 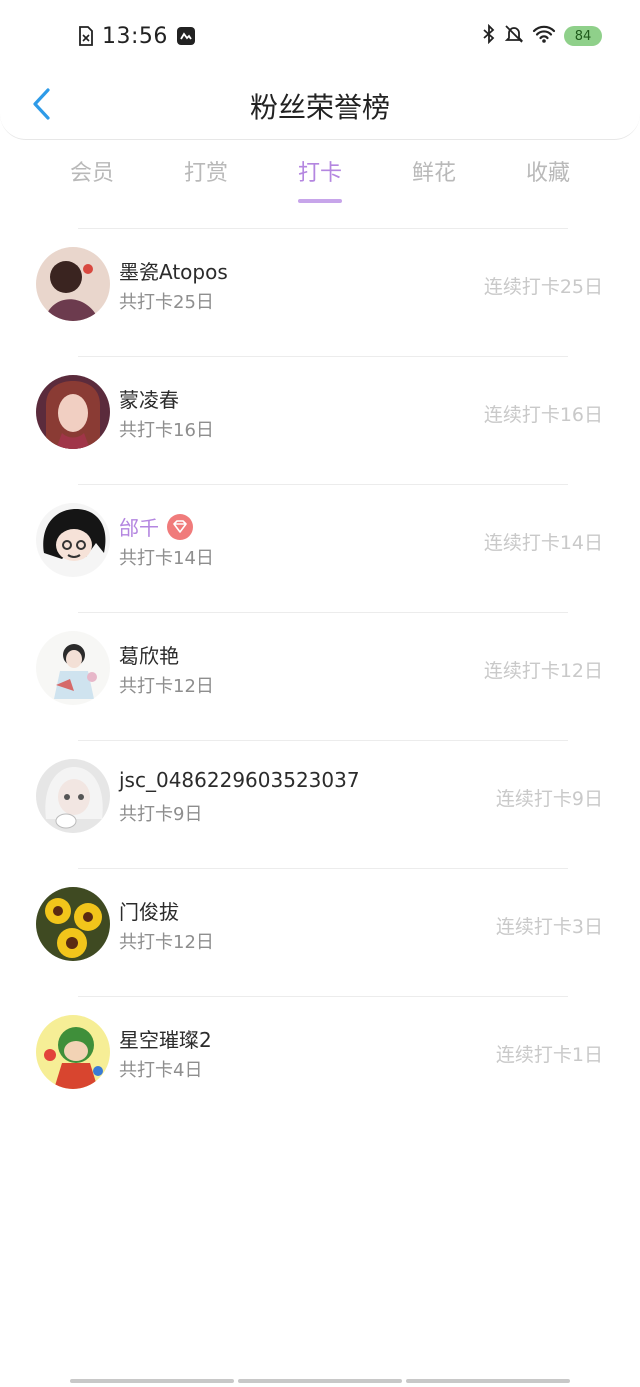 I want to click on tab-checkin: 打卡, so click(x=320, y=182).